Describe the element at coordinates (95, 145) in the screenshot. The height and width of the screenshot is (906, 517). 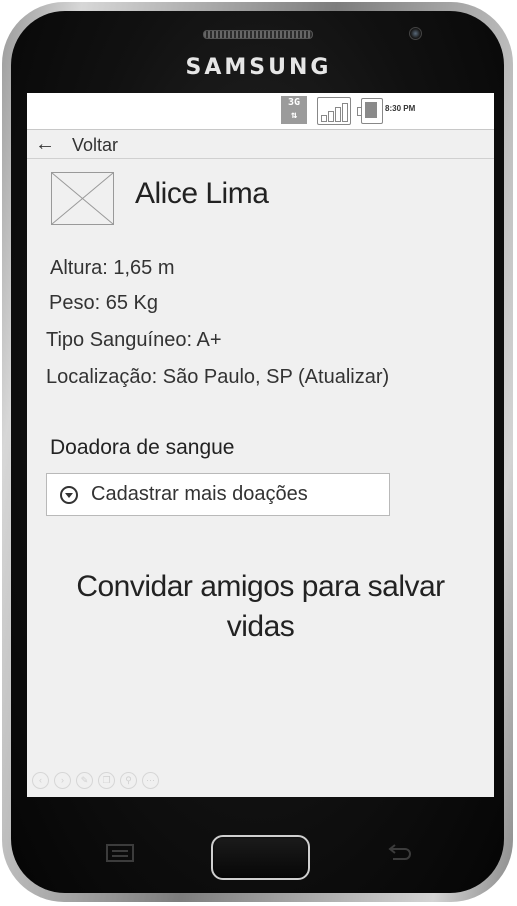
I see `back-link: Voltar` at that location.